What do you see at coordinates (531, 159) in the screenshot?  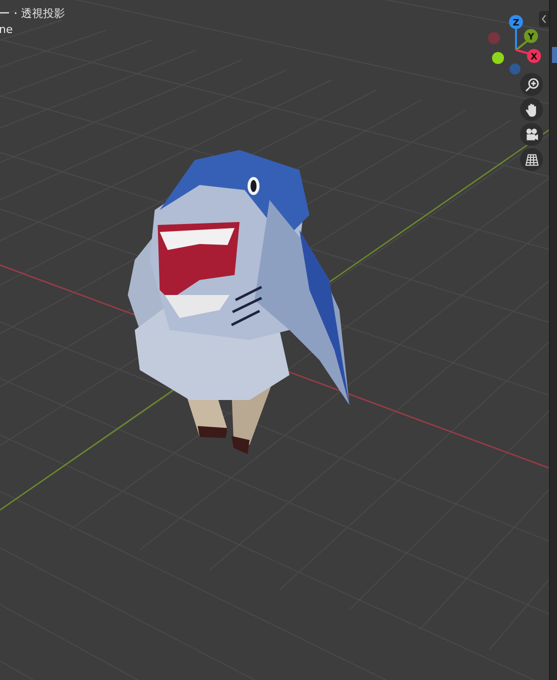 I see `perspective-grid-icon` at bounding box center [531, 159].